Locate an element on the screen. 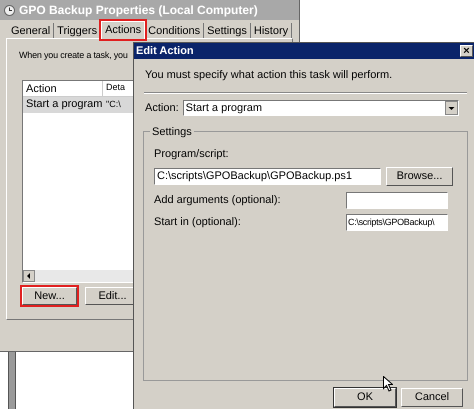  close-button: × is located at coordinates (466, 51).